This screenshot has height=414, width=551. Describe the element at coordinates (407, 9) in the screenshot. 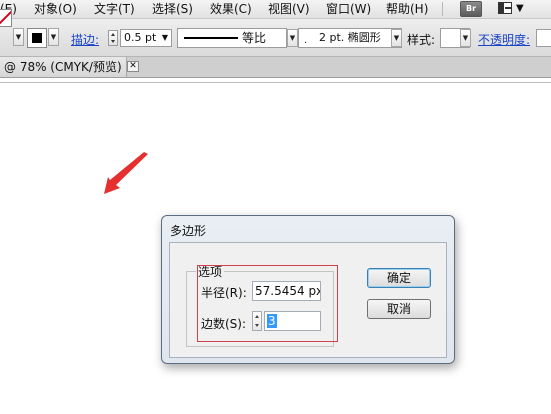

I see `menu-help: 帮助(H)` at that location.